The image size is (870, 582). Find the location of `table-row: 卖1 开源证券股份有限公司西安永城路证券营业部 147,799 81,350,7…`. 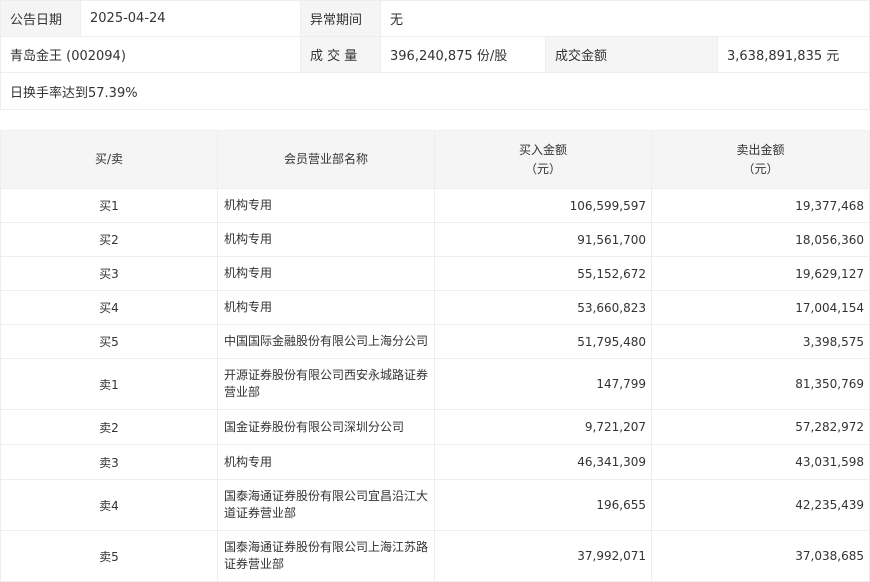

table-row: 卖1 开源证券股份有限公司西安永城路证券营业部 147,799 81,350,7… is located at coordinates (435, 384).